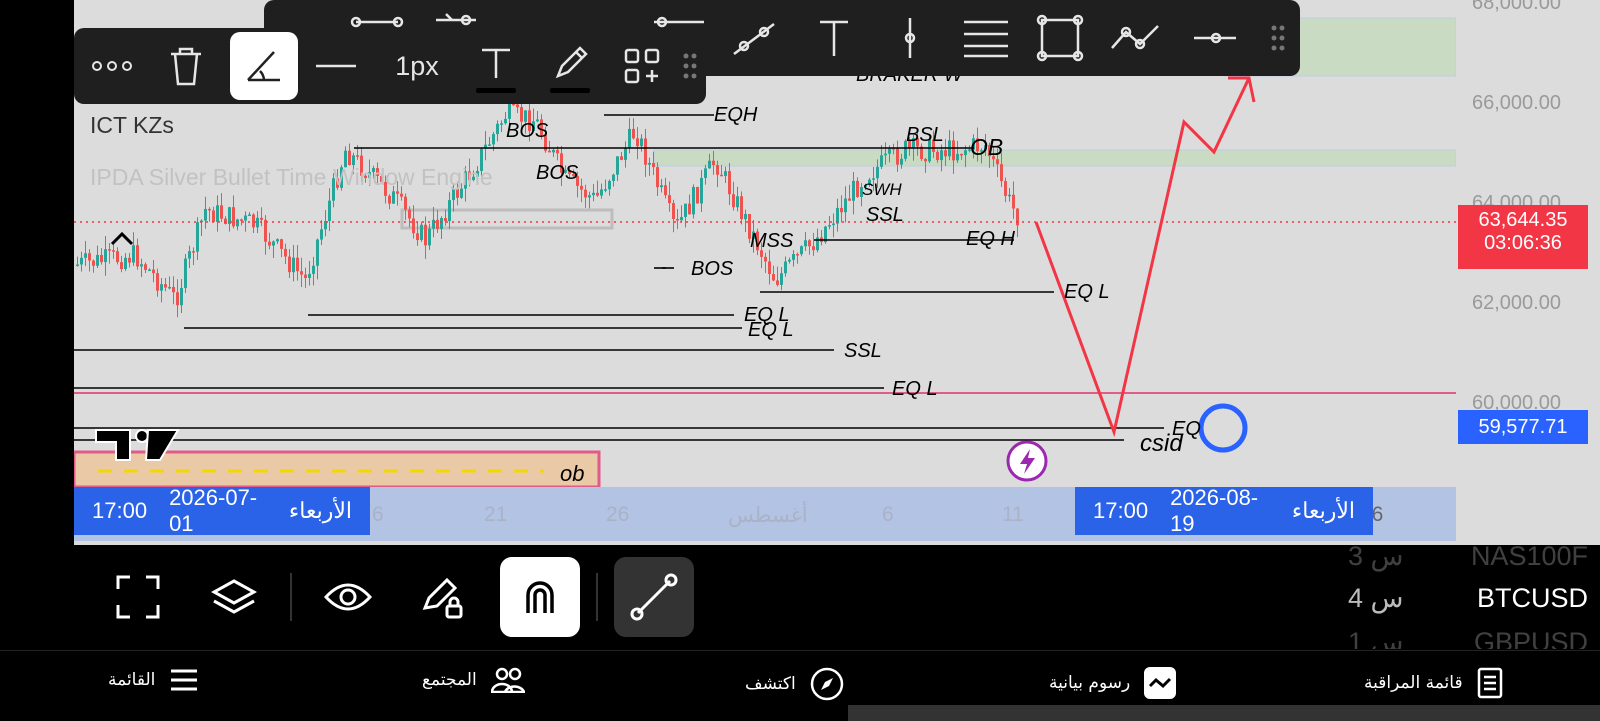 Image resolution: width=1600 pixels, height=721 pixels. I want to click on object-properties-toolbar: 1px, so click(390, 66).